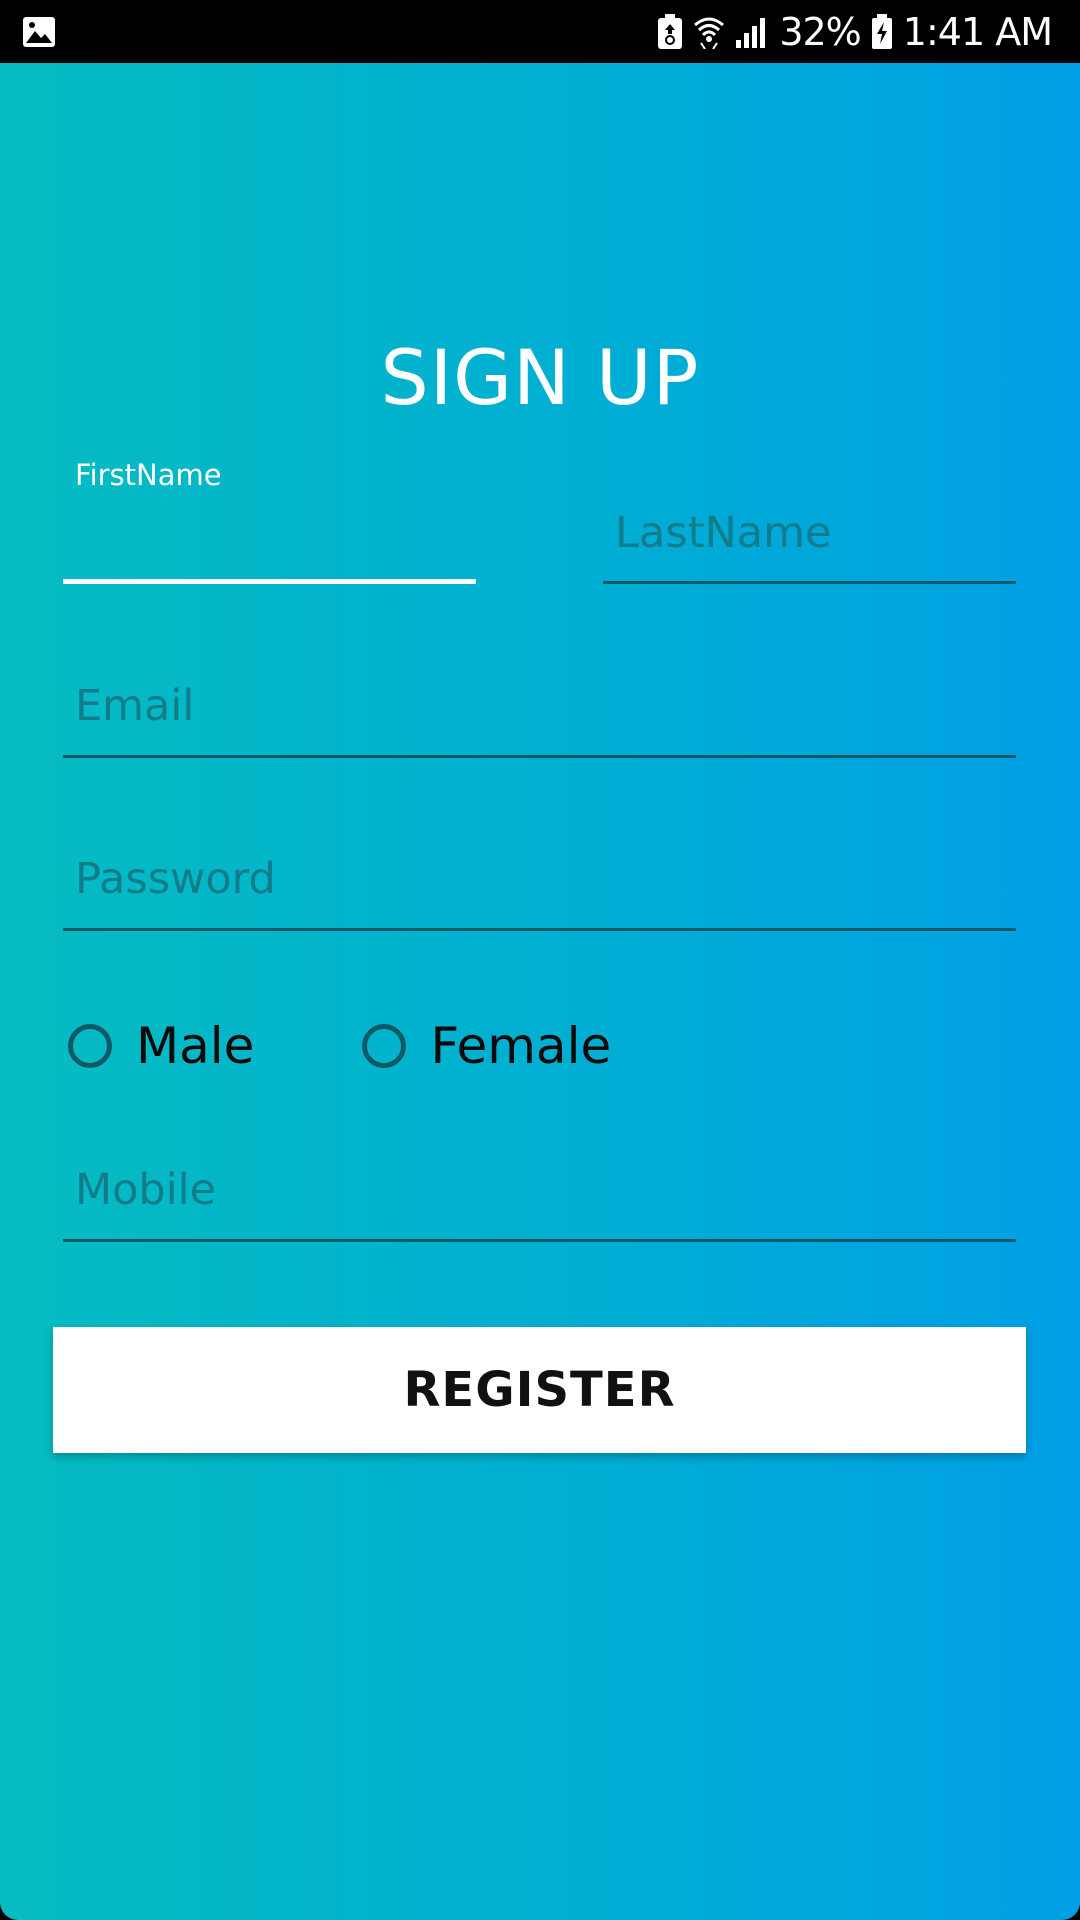 The width and height of the screenshot is (1080, 1920). What do you see at coordinates (709, 33) in the screenshot?
I see `wifi-icon` at bounding box center [709, 33].